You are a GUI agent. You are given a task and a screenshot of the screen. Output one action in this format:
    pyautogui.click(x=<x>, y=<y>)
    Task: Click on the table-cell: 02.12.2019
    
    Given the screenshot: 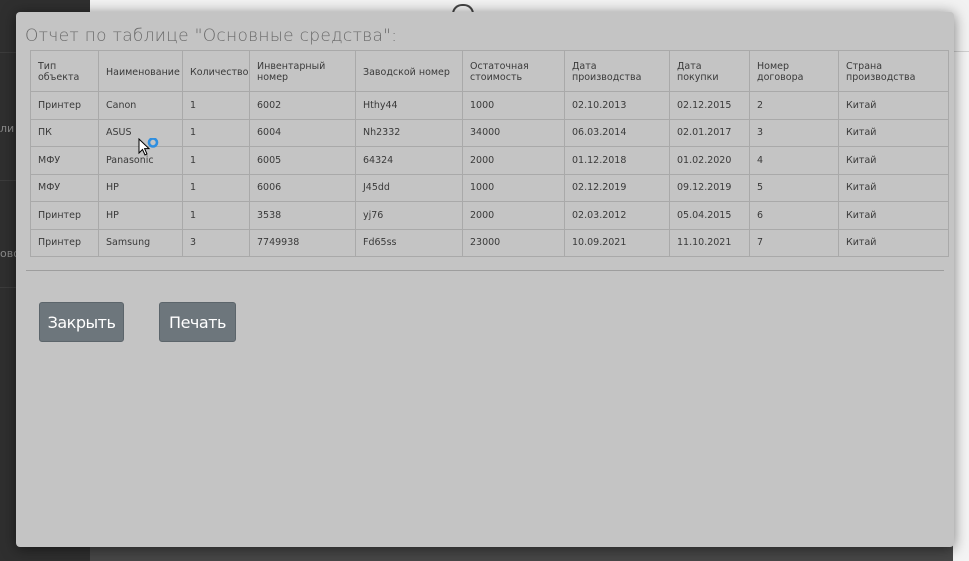 What is the action you would take?
    pyautogui.click(x=617, y=187)
    